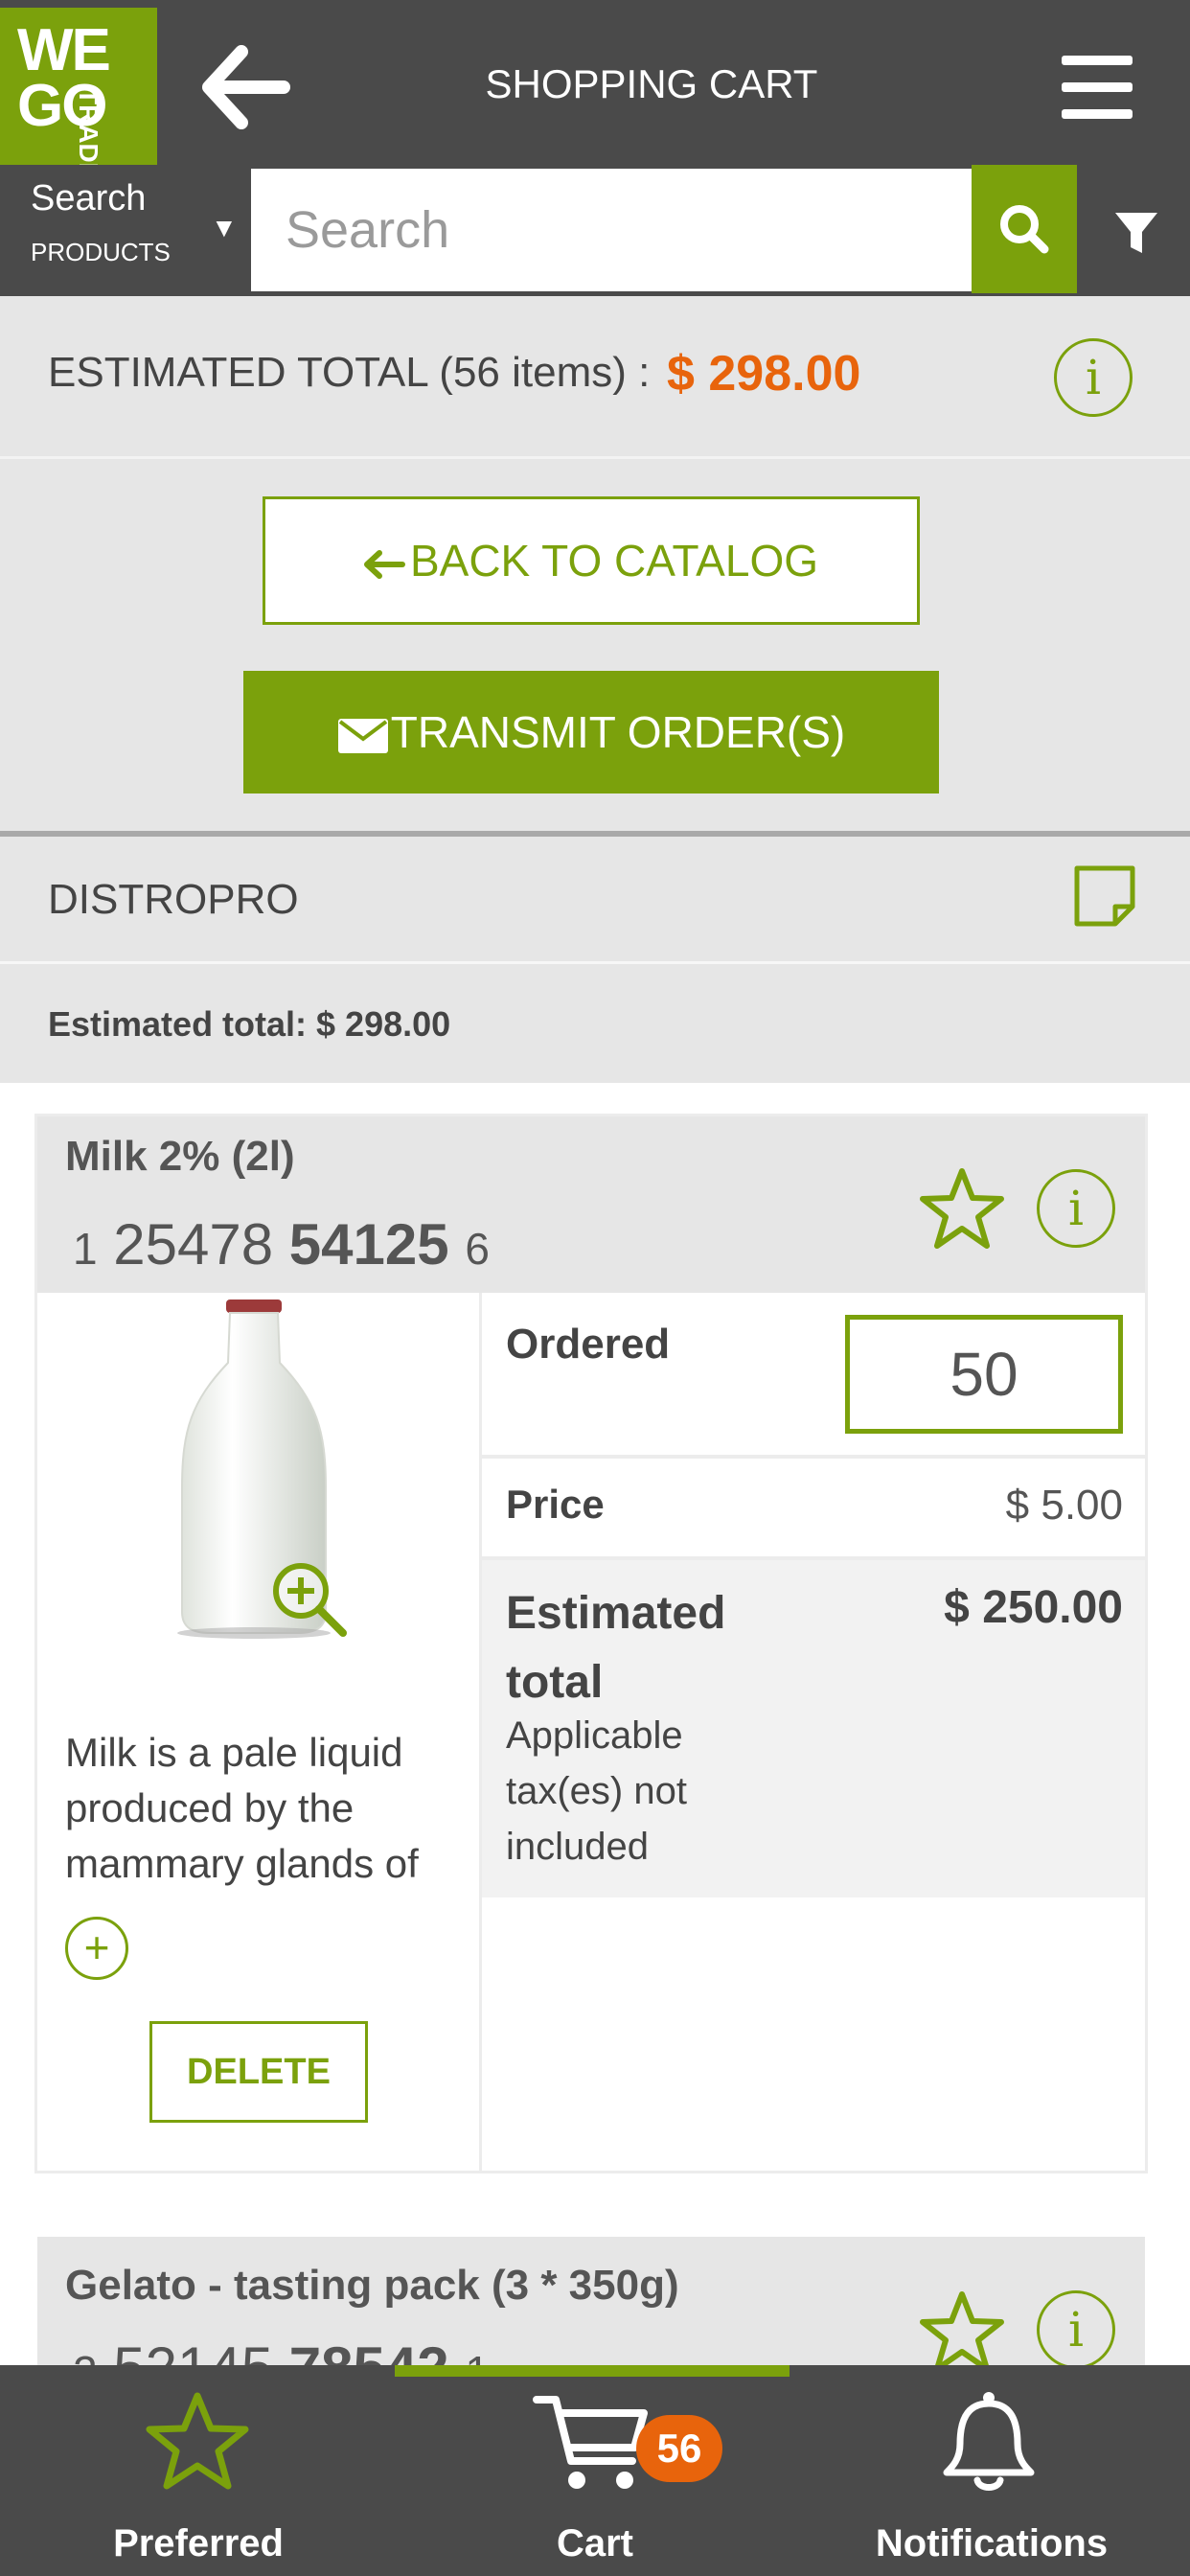 Image resolution: width=1190 pixels, height=2576 pixels. I want to click on envelope-icon, so click(363, 735).